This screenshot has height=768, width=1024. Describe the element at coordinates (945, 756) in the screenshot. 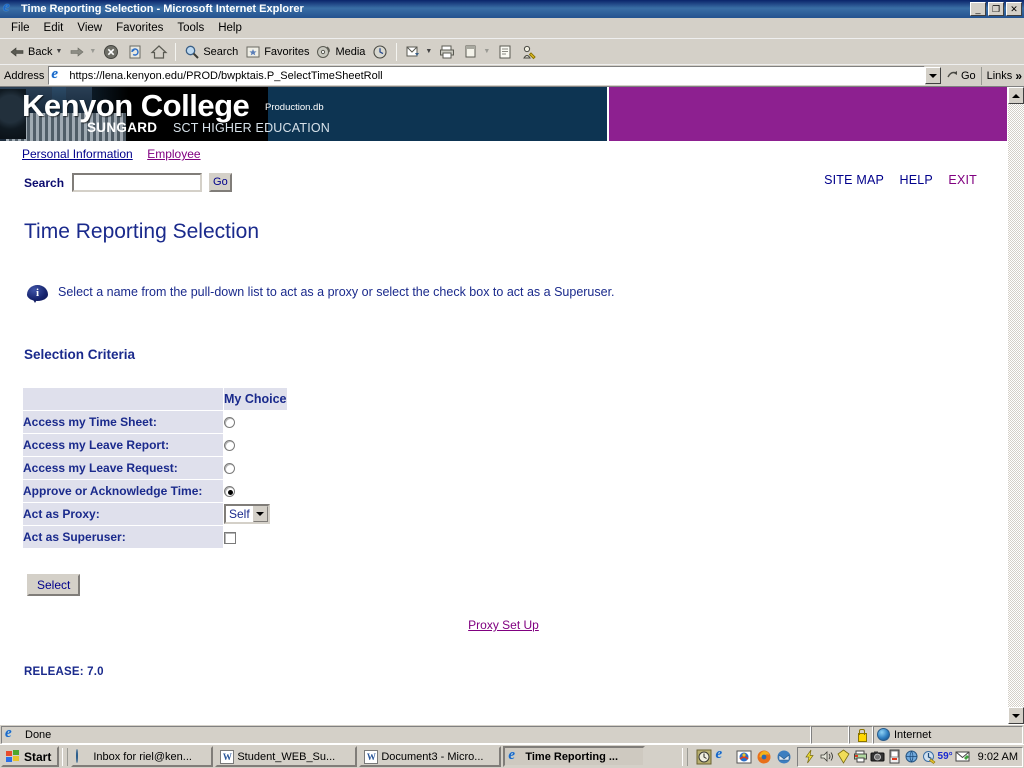

I see `weather-temperature: 59°` at that location.